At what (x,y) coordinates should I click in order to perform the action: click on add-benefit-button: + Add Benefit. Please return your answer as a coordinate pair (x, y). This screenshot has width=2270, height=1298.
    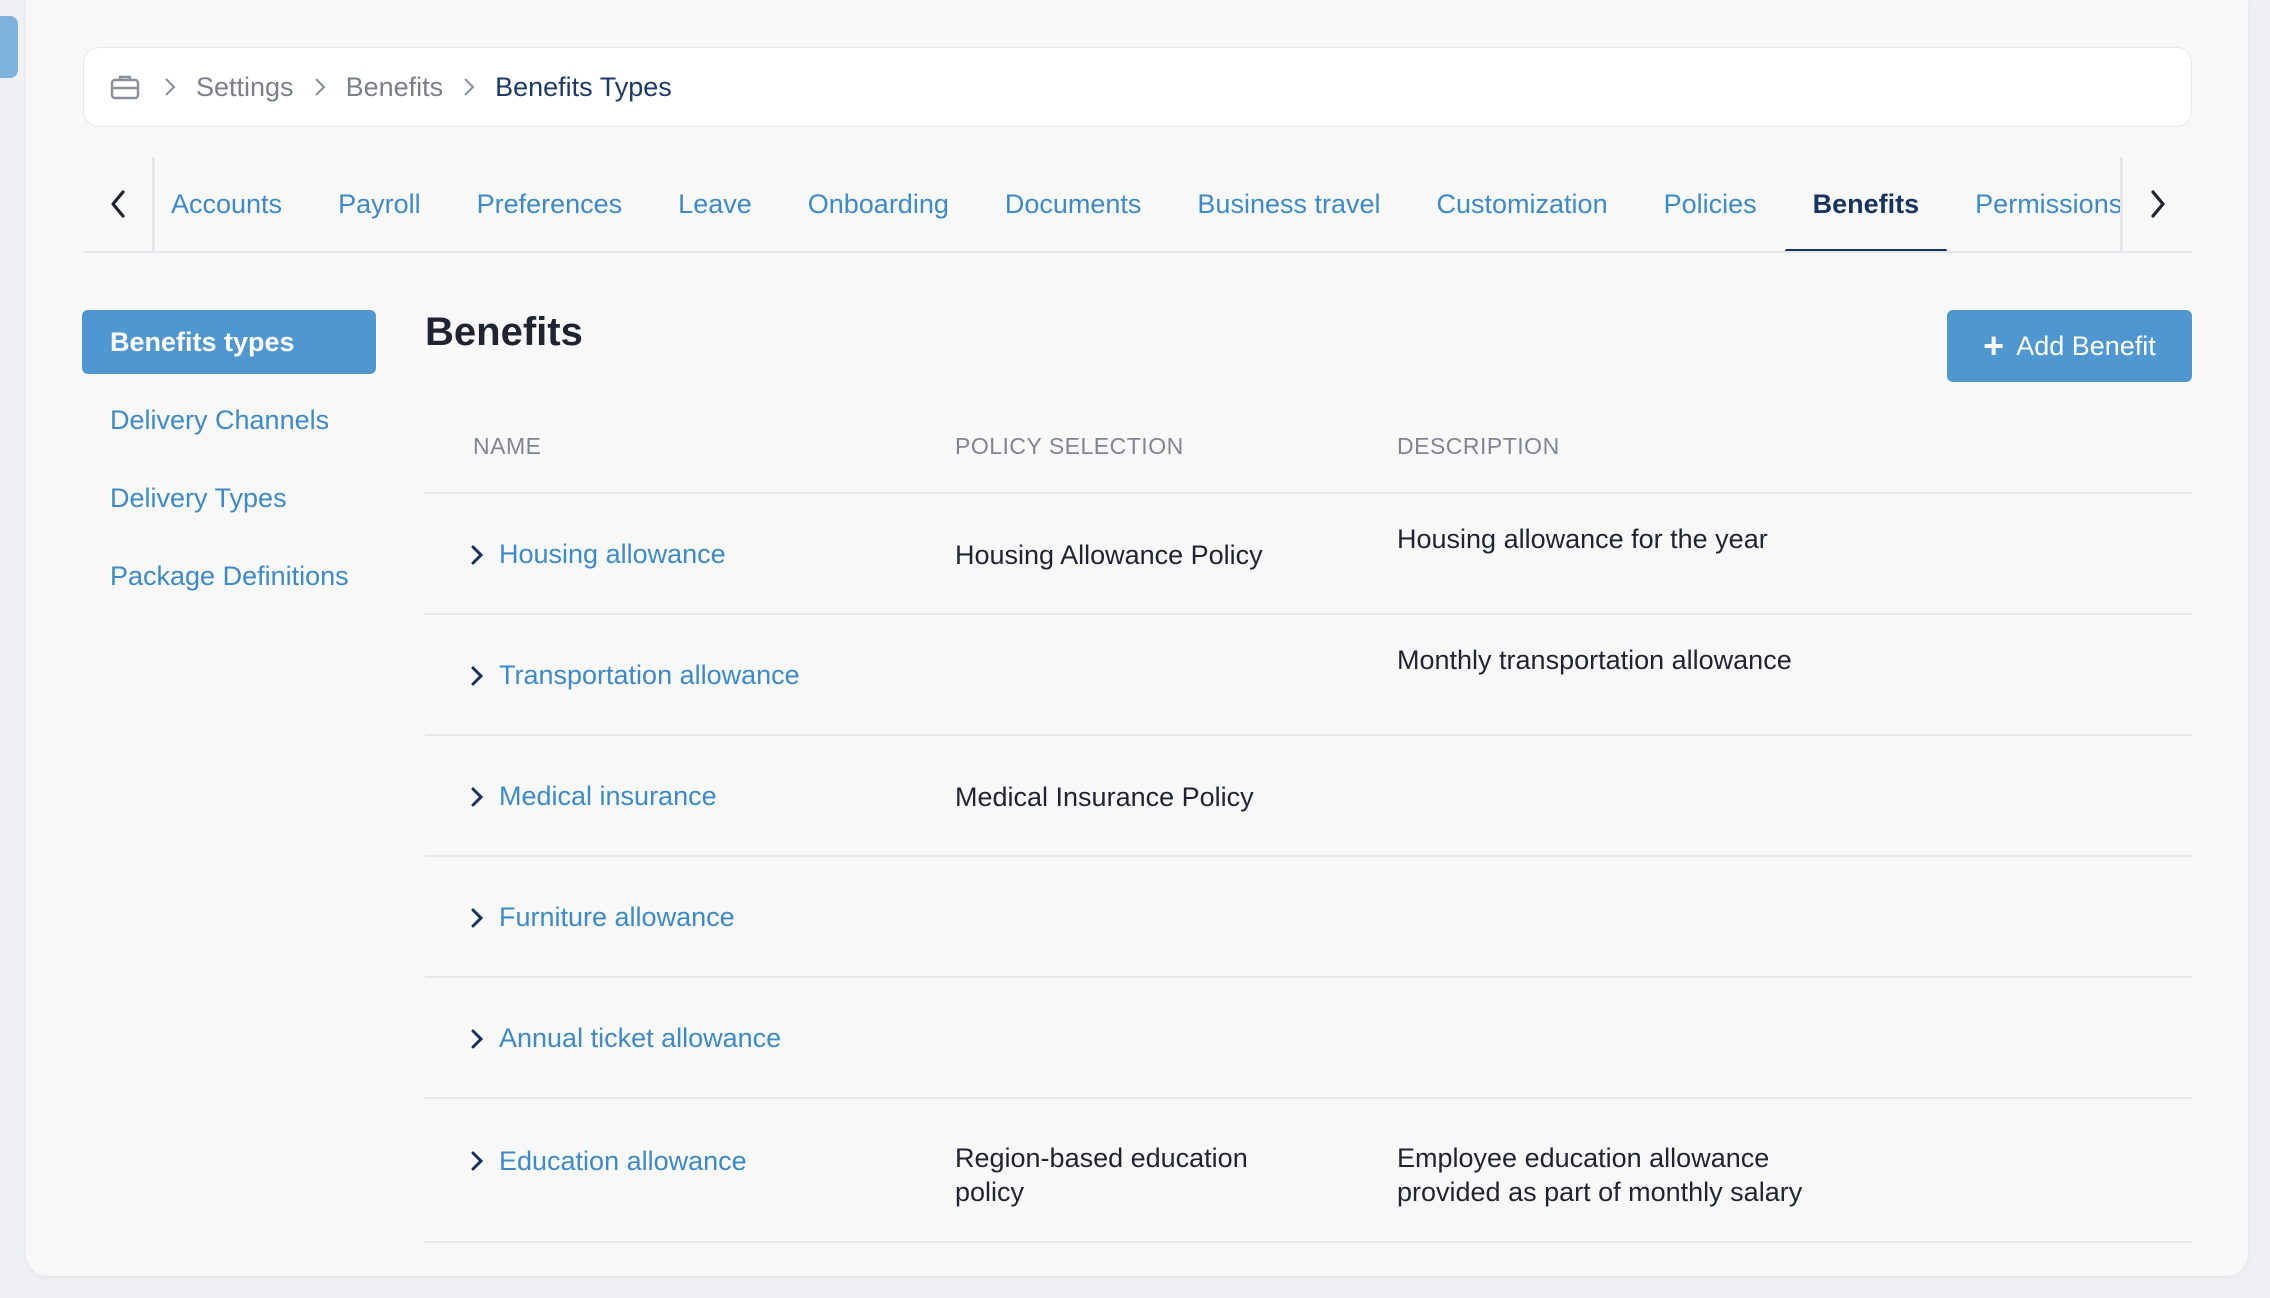
    Looking at the image, I should click on (2069, 346).